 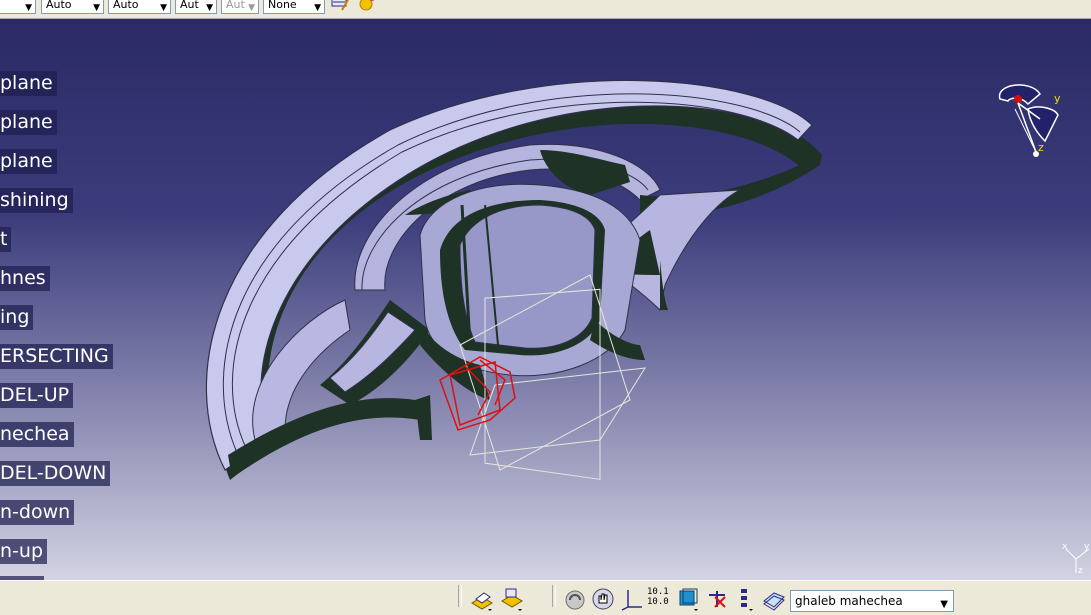 I want to click on quick-view-icon, so click(x=688, y=599).